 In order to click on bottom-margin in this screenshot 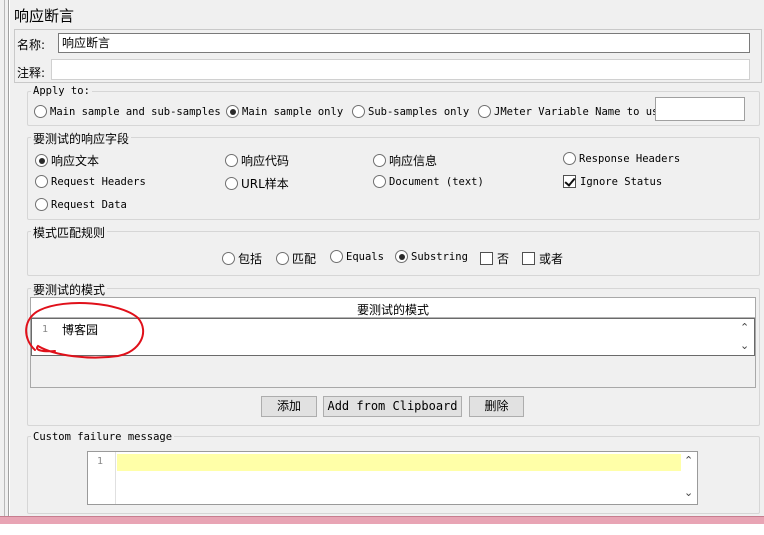, I will do `click(382, 529)`.